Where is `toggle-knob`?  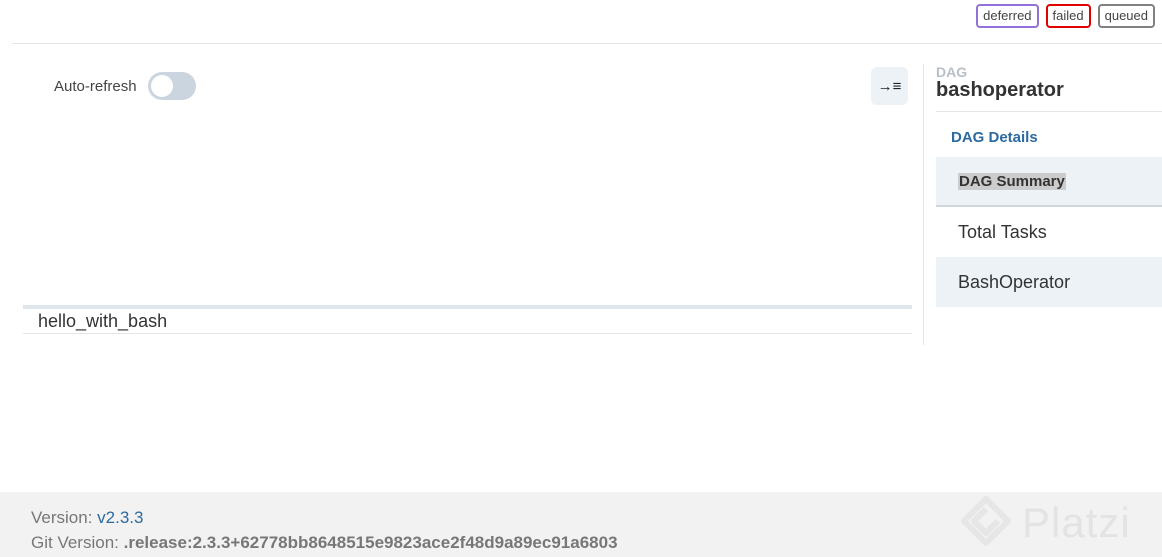 toggle-knob is located at coordinates (161, 86).